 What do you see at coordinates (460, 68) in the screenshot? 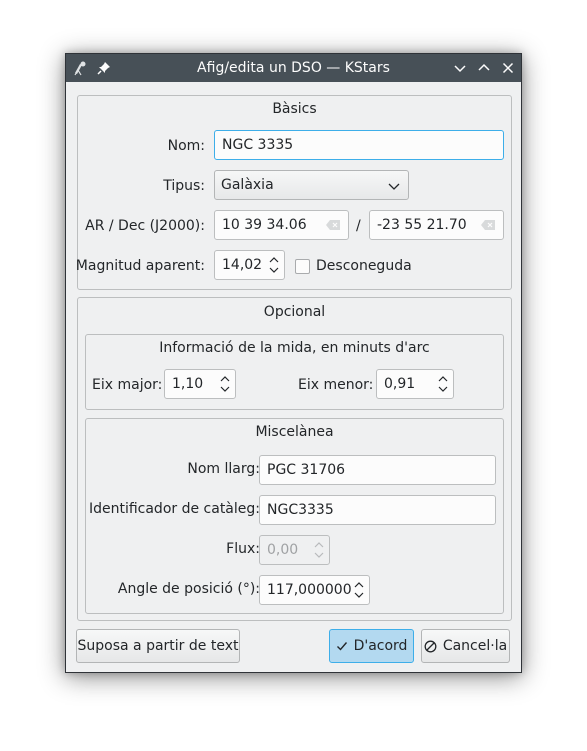
I see `minimize-icon` at bounding box center [460, 68].